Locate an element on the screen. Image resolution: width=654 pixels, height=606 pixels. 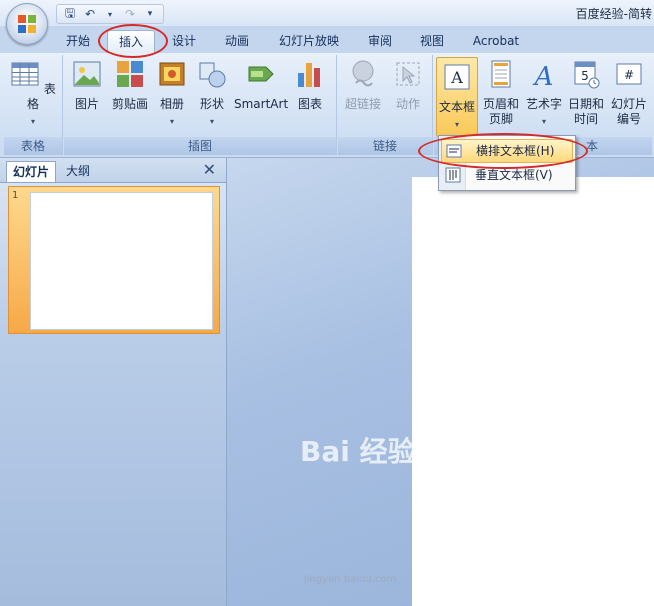
date-time-button: 5 日期和 时间 is located at coordinates (586, 93).